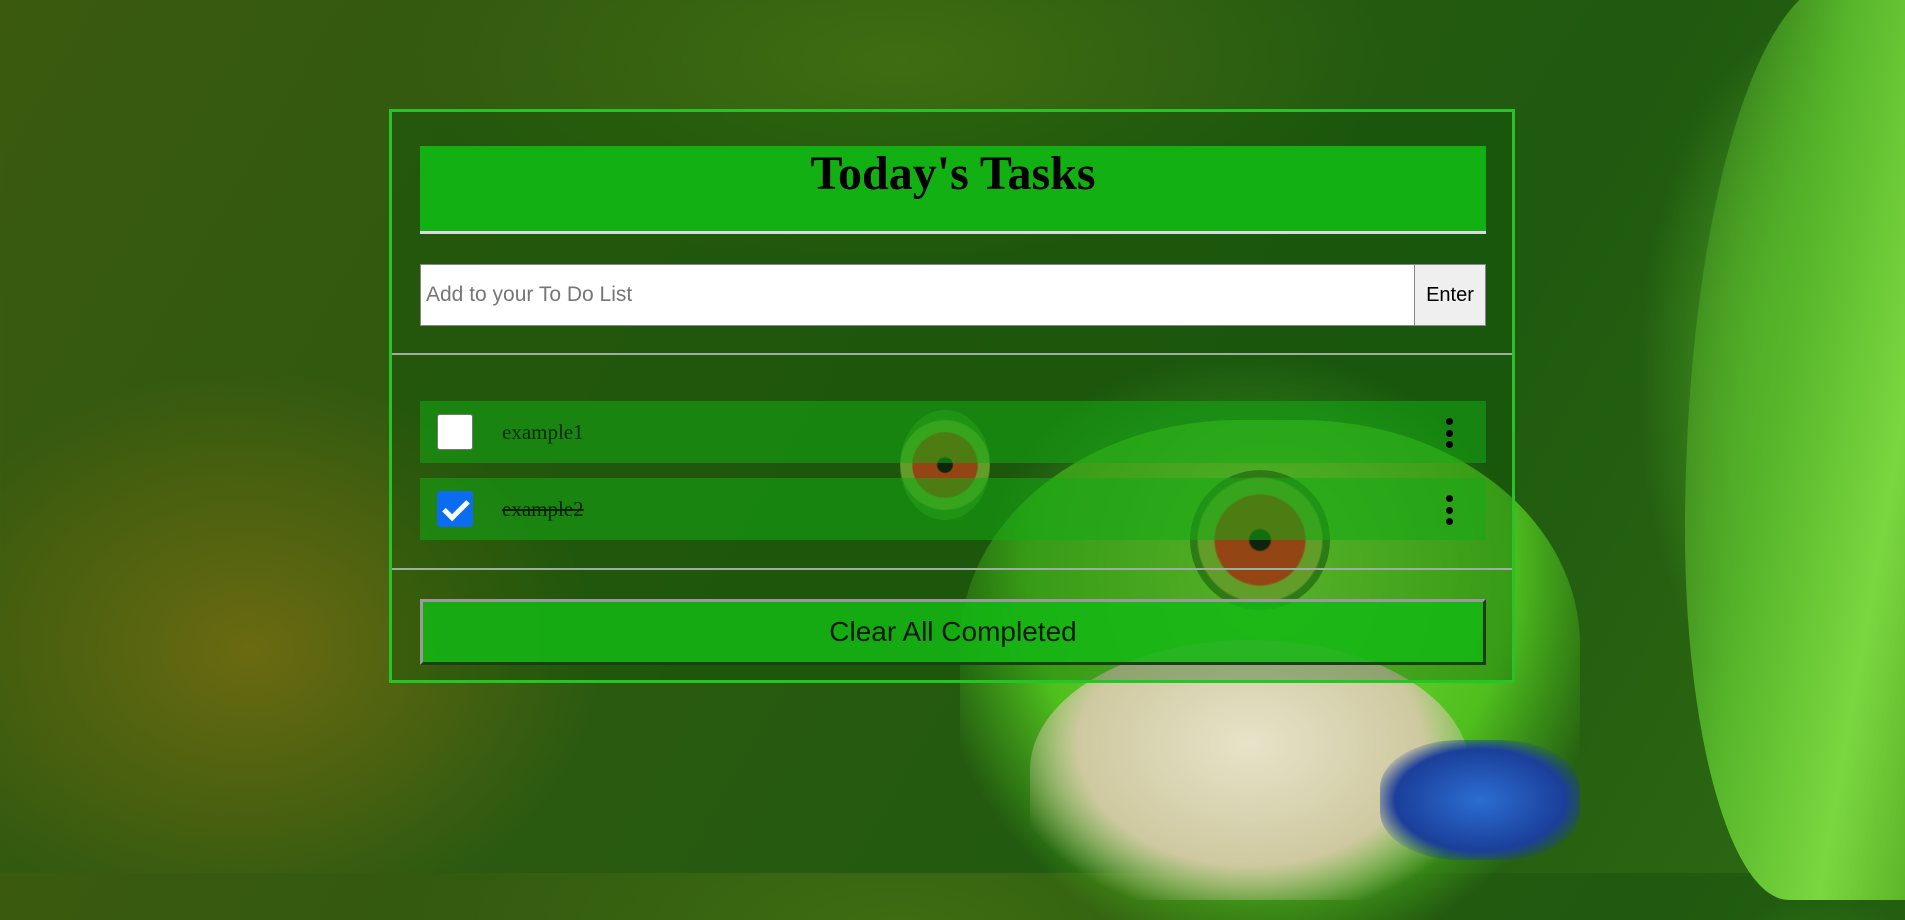  I want to click on footer-section: Clear All Completed, so click(952, 625).